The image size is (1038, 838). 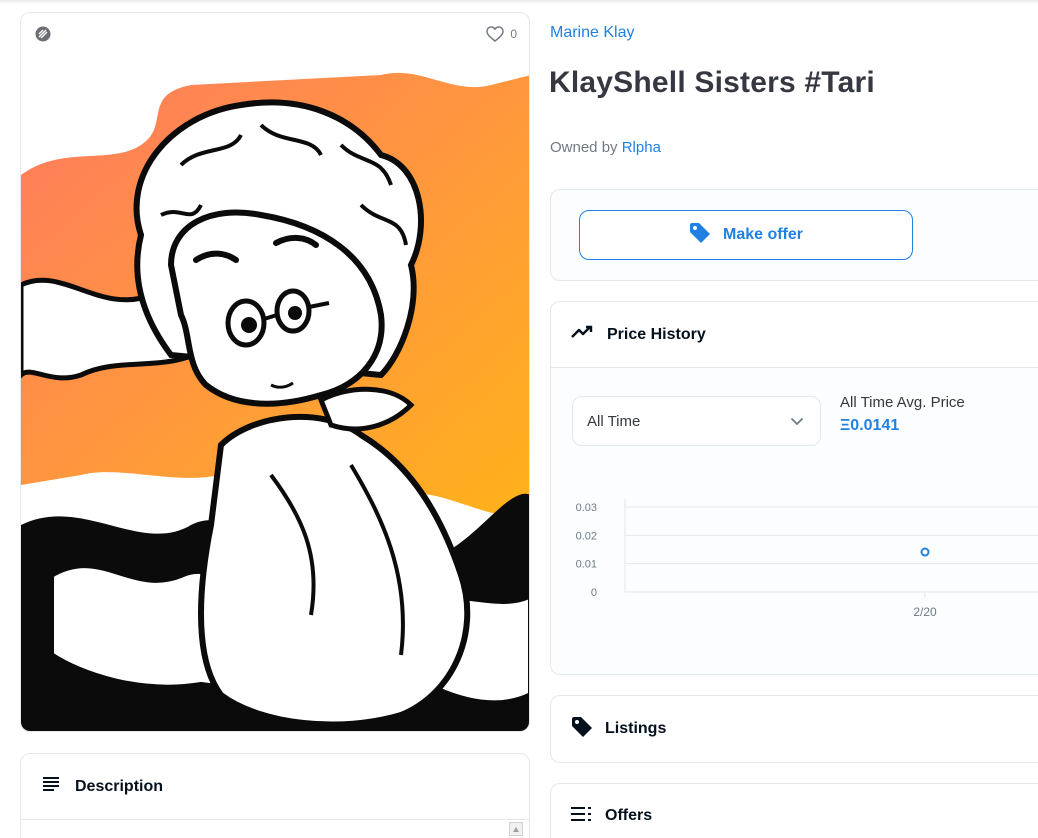 I want to click on make-offer-label: Make offer, so click(x=763, y=234).